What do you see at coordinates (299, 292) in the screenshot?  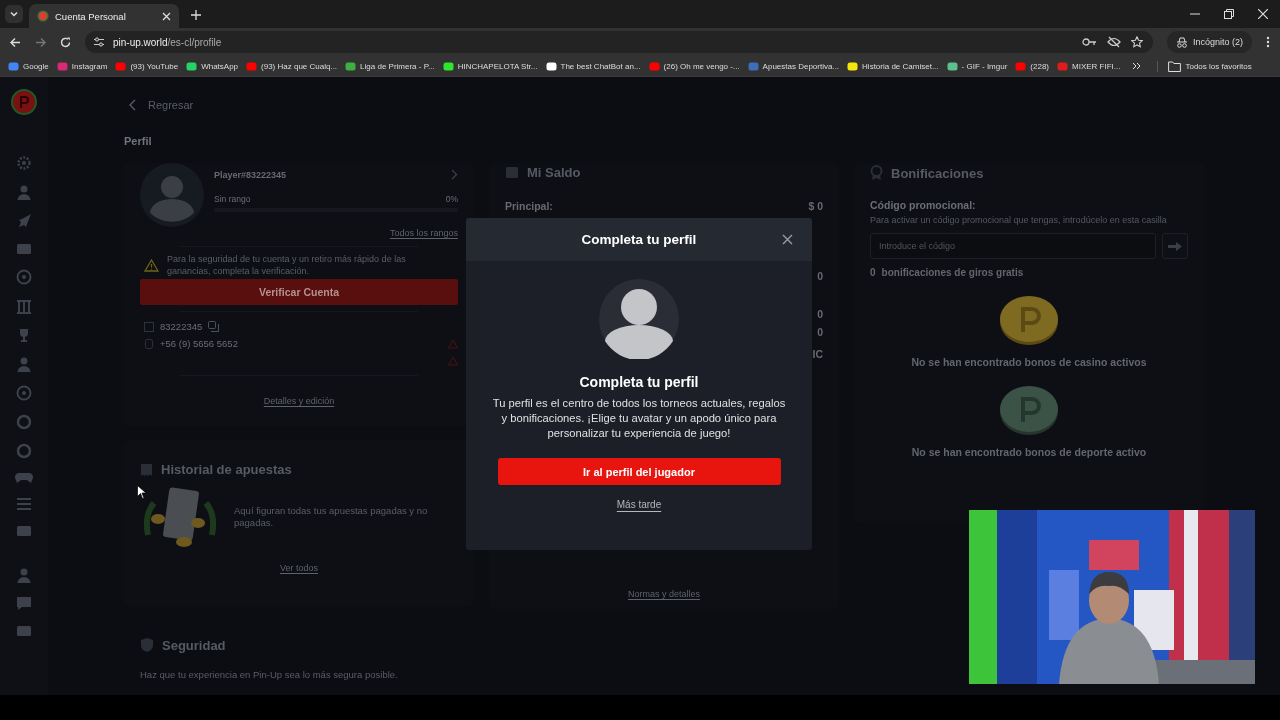 I see `verify-account-button: Verificar Cuenta` at bounding box center [299, 292].